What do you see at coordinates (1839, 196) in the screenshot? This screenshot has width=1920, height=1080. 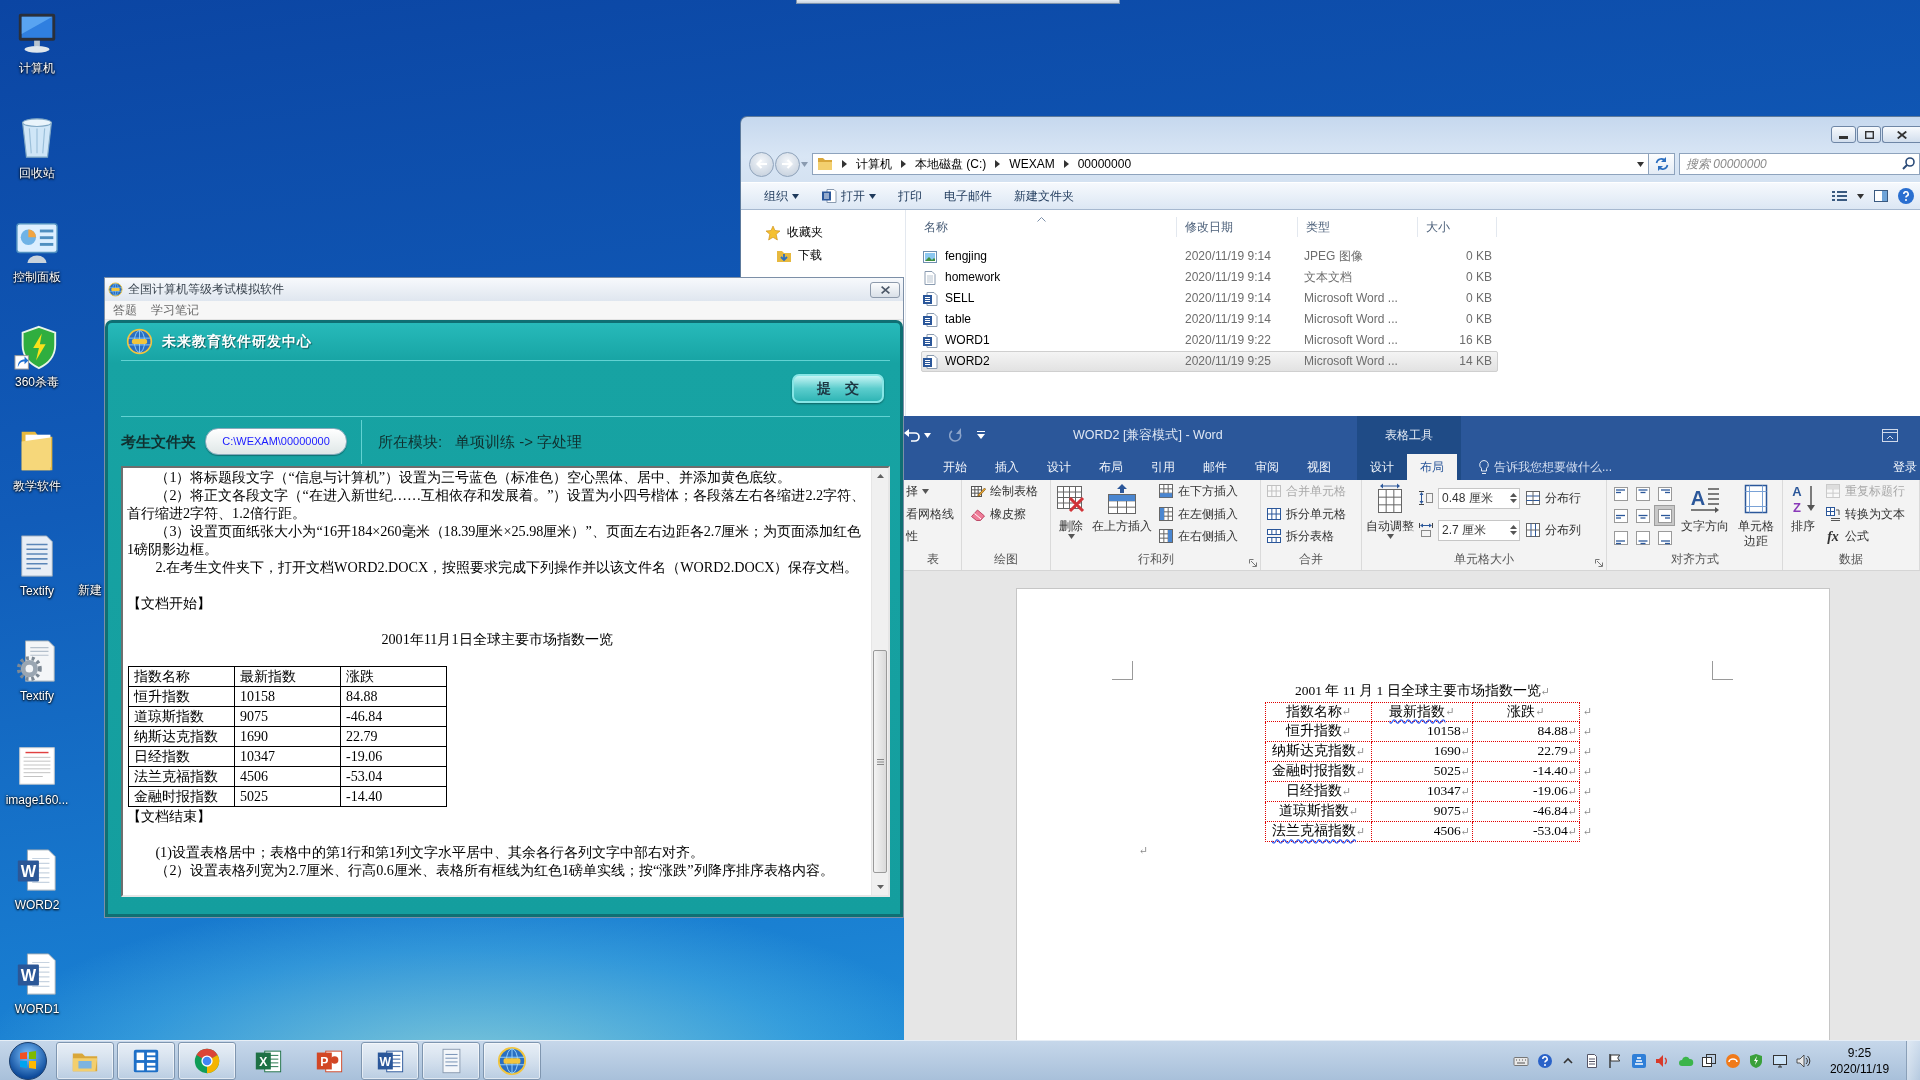 I see `view-options-icon` at bounding box center [1839, 196].